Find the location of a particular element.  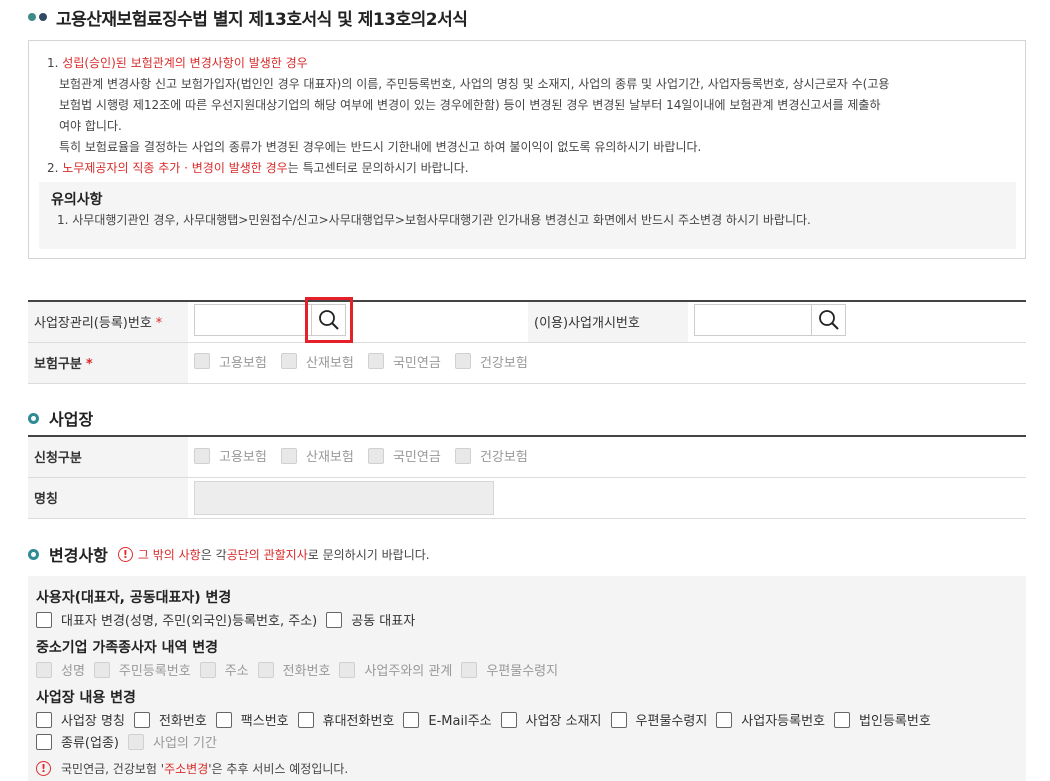

reg-no-search-button is located at coordinates (329, 319).